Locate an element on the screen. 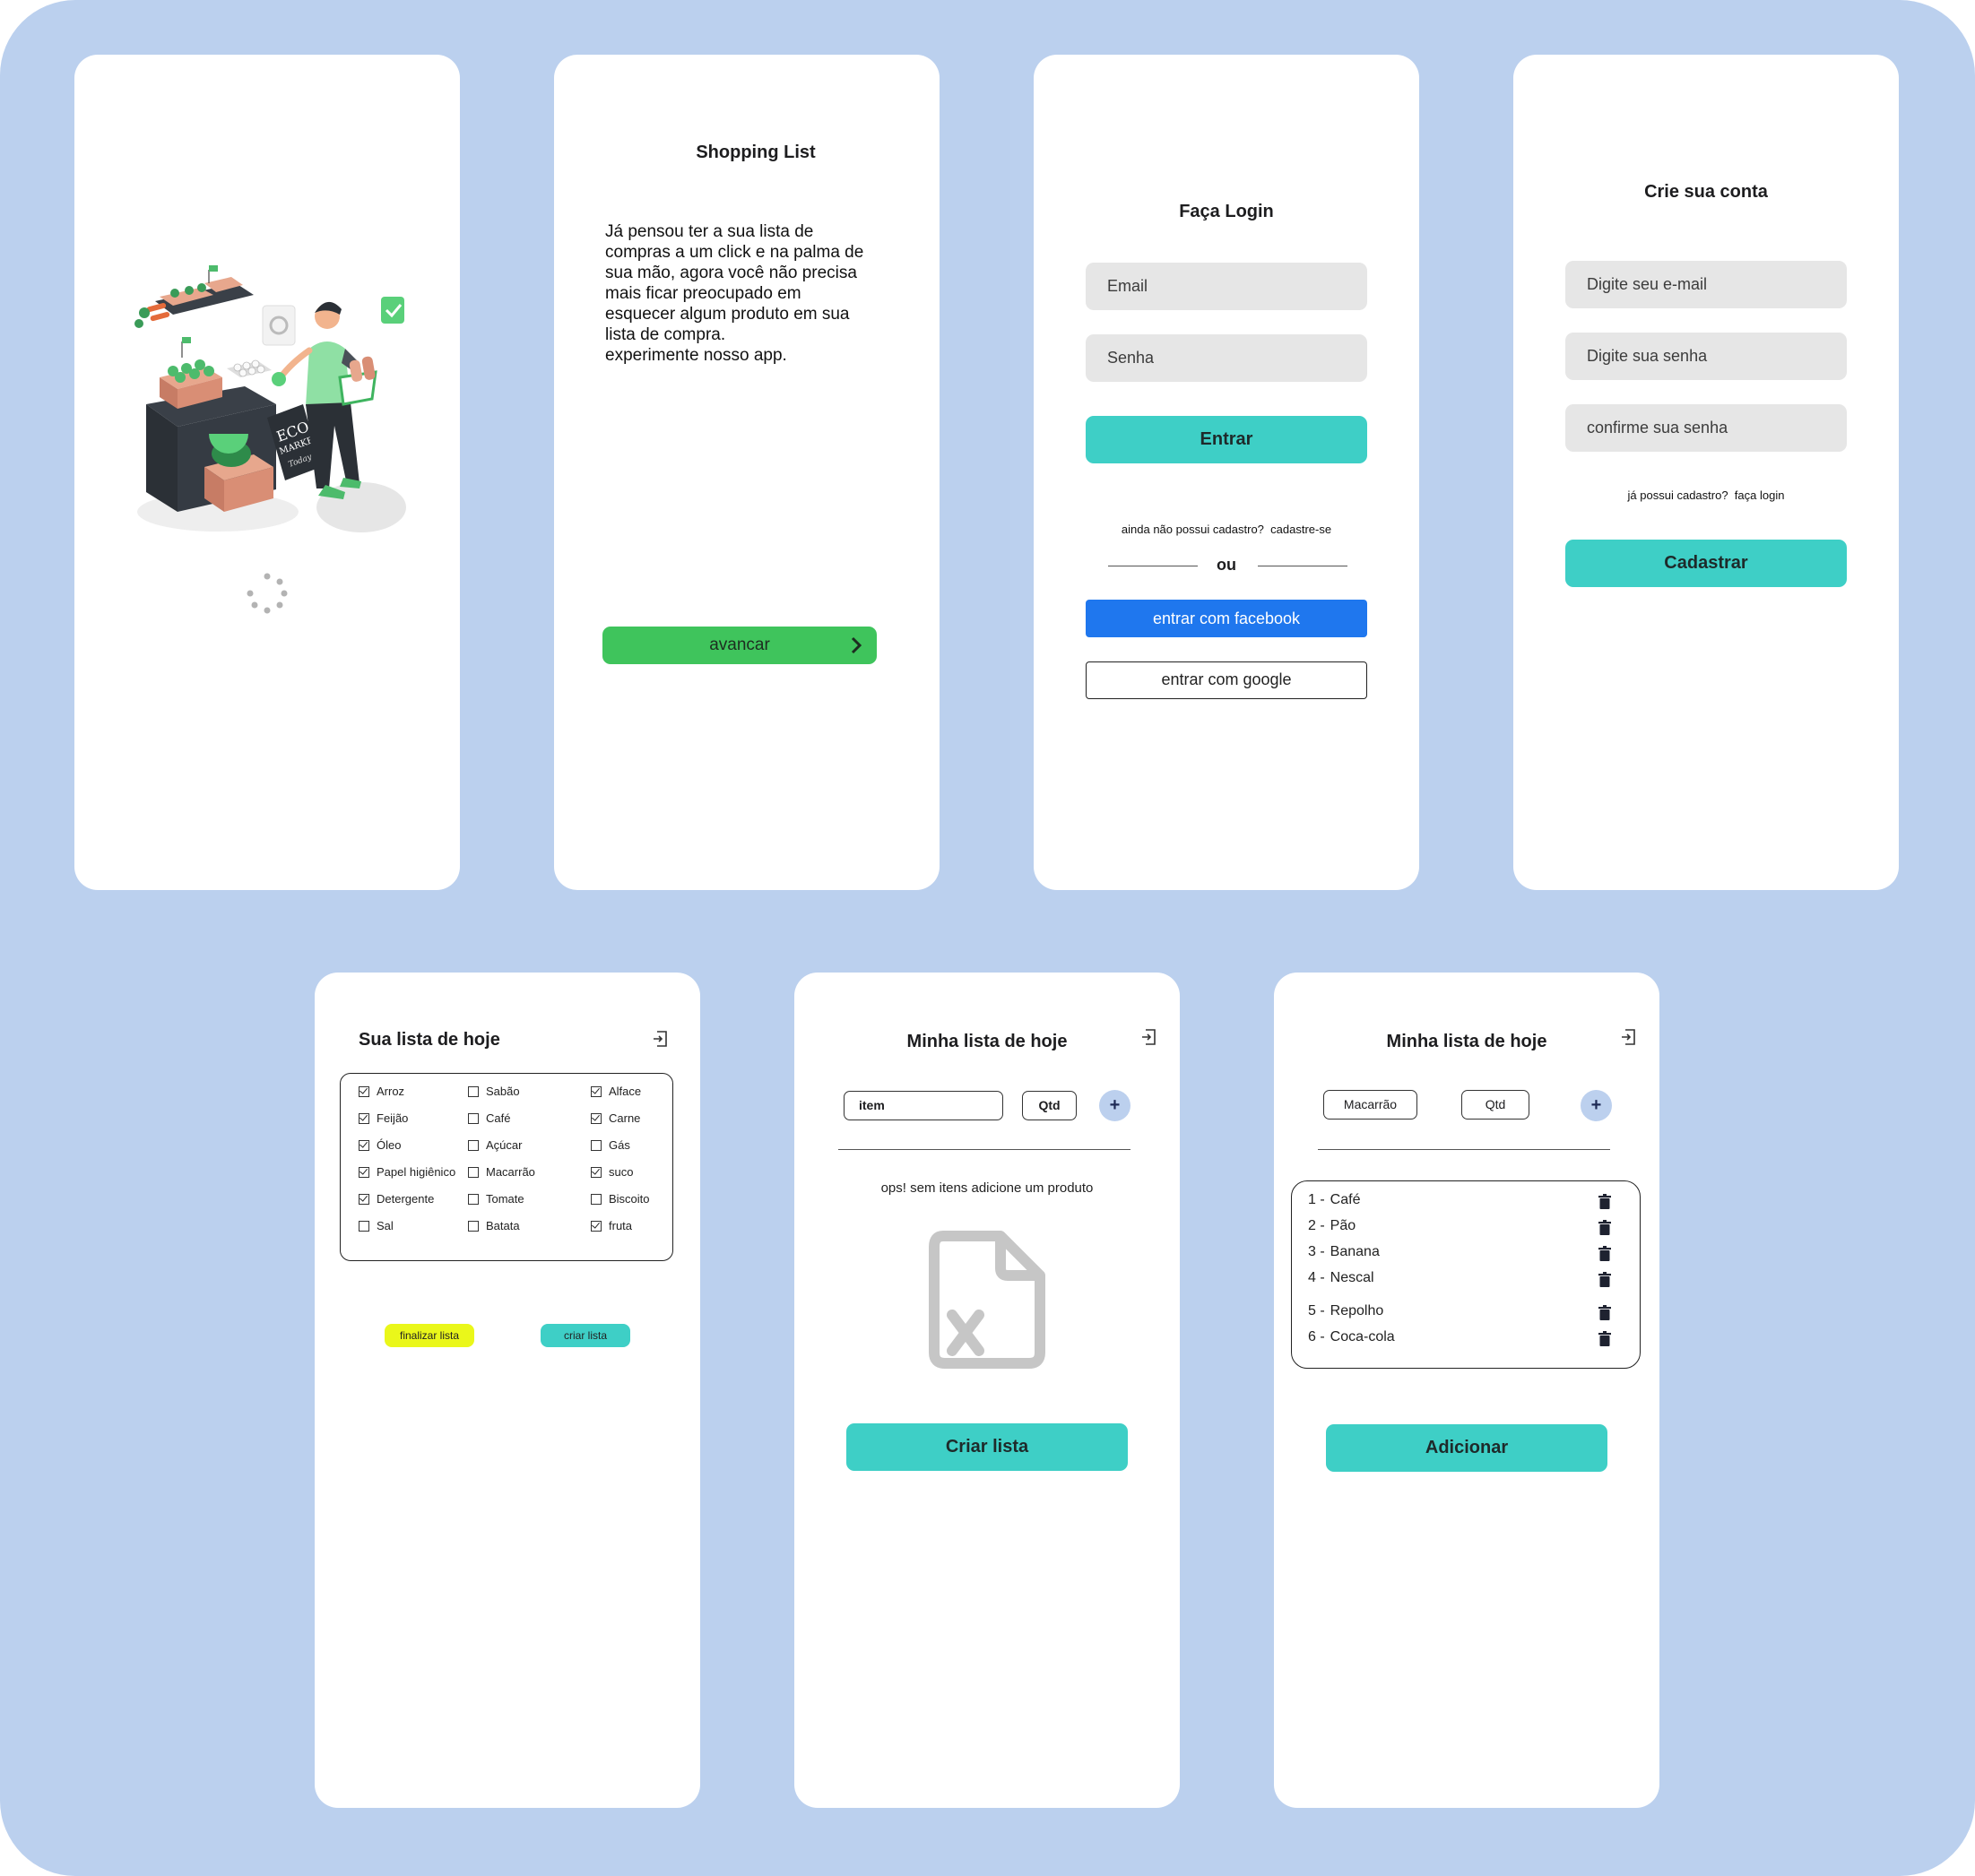 This screenshot has width=1975, height=1876. checklist-item: Tomate is located at coordinates (496, 1199).